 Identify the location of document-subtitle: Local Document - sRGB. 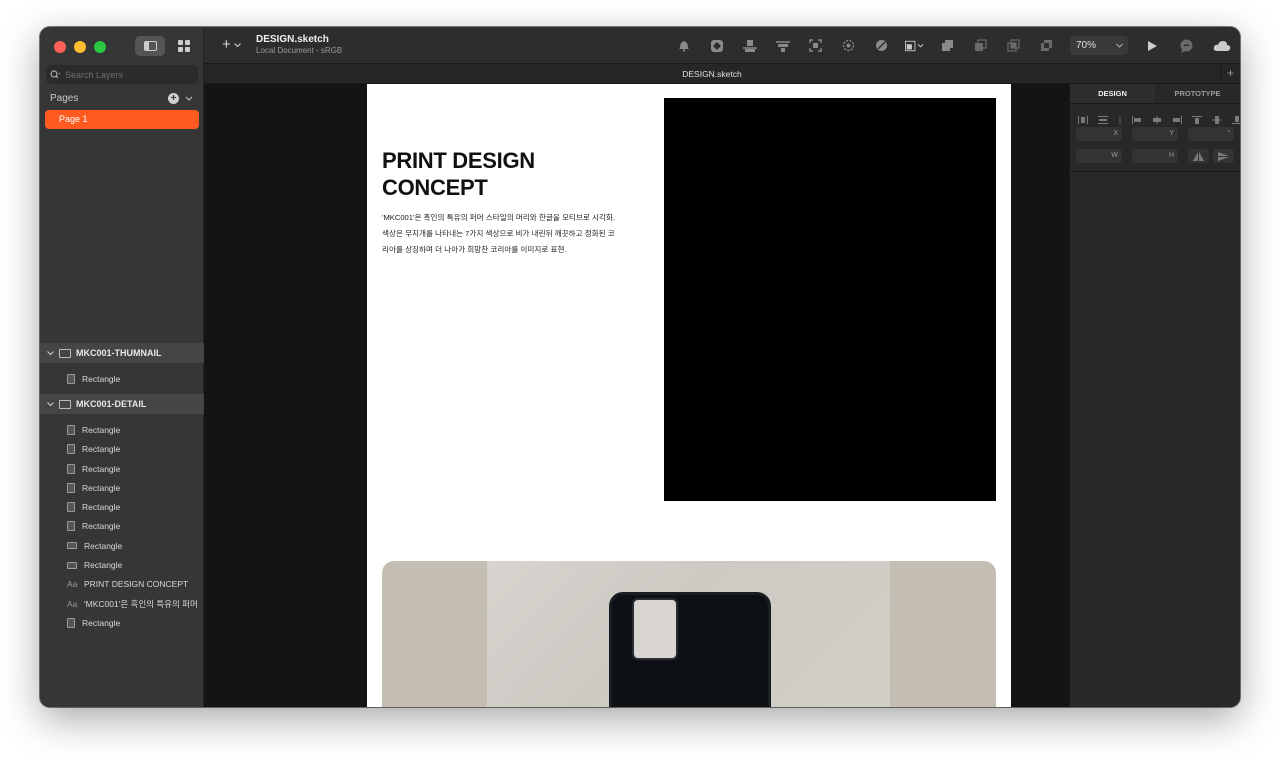
(299, 50).